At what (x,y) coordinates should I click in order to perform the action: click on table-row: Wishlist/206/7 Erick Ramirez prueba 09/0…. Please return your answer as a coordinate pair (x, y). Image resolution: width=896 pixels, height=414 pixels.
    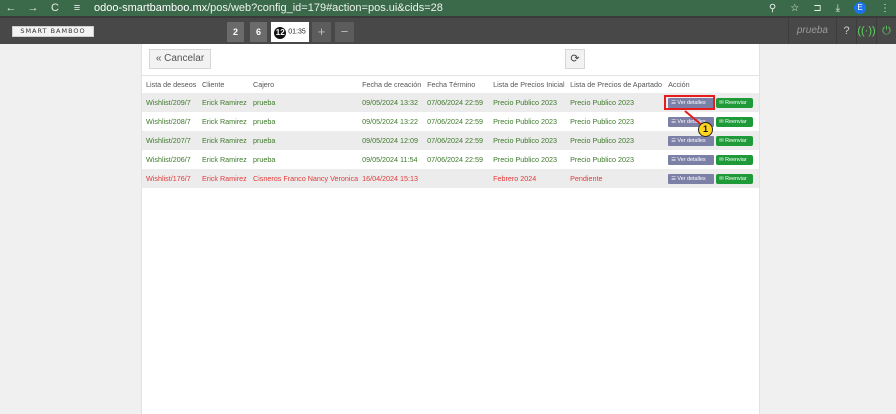
    Looking at the image, I should click on (450, 159).